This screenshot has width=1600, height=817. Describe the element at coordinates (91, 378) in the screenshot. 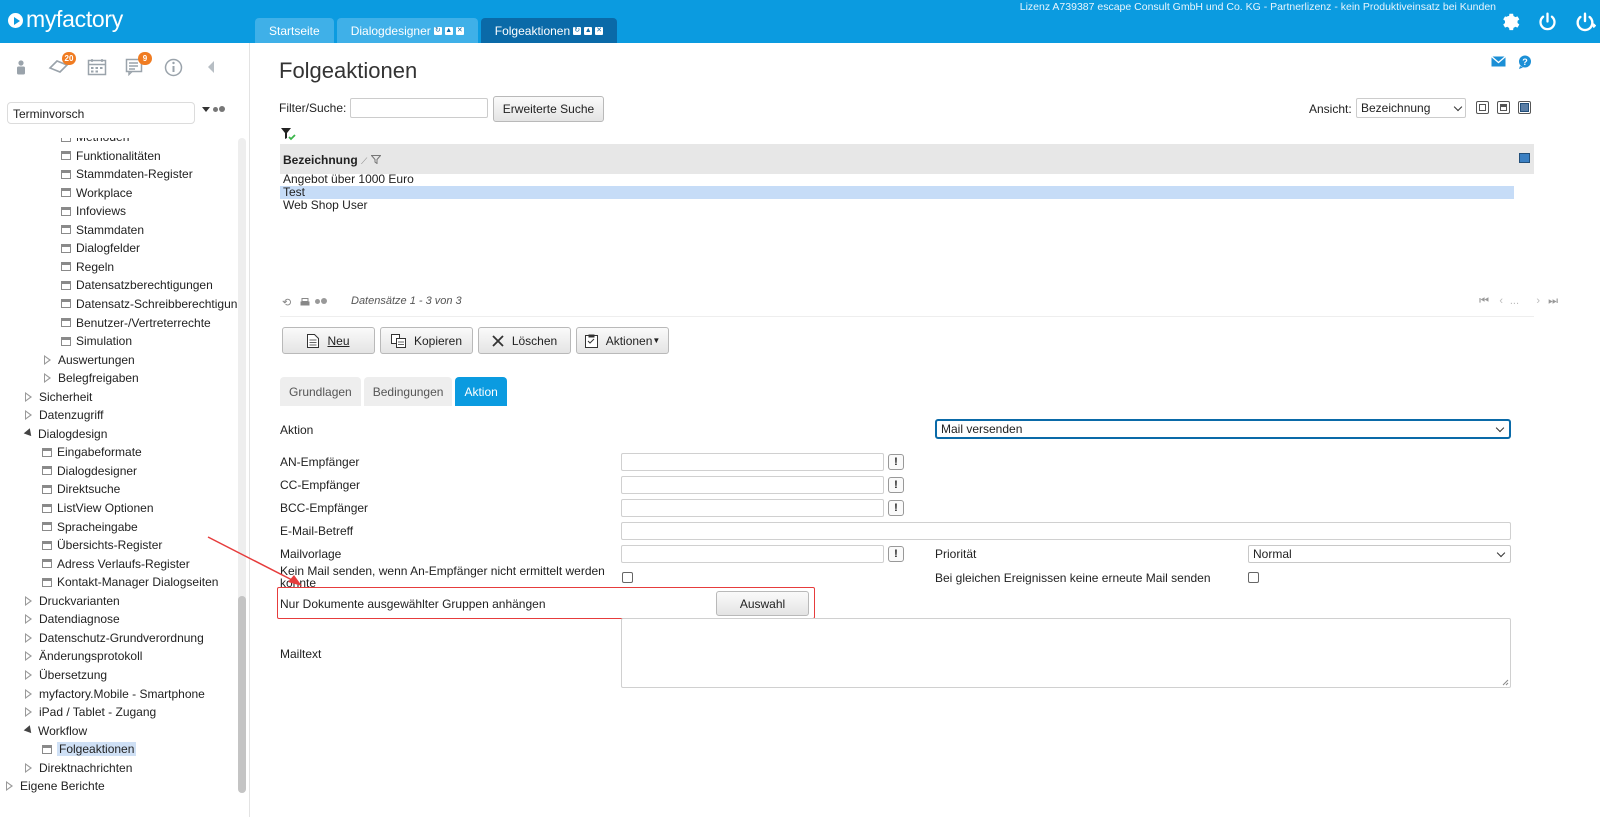

I see `tree-item: Belegfreigaben` at that location.